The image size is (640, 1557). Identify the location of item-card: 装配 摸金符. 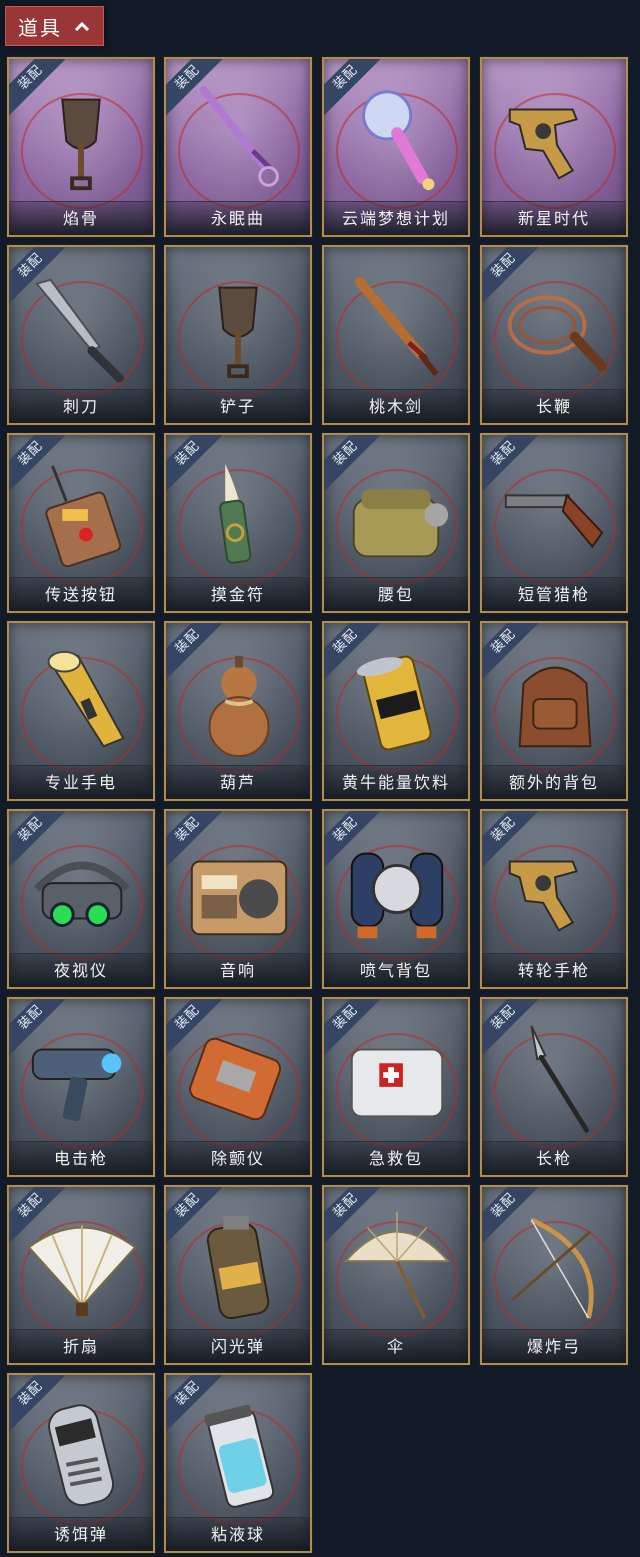
(238, 523).